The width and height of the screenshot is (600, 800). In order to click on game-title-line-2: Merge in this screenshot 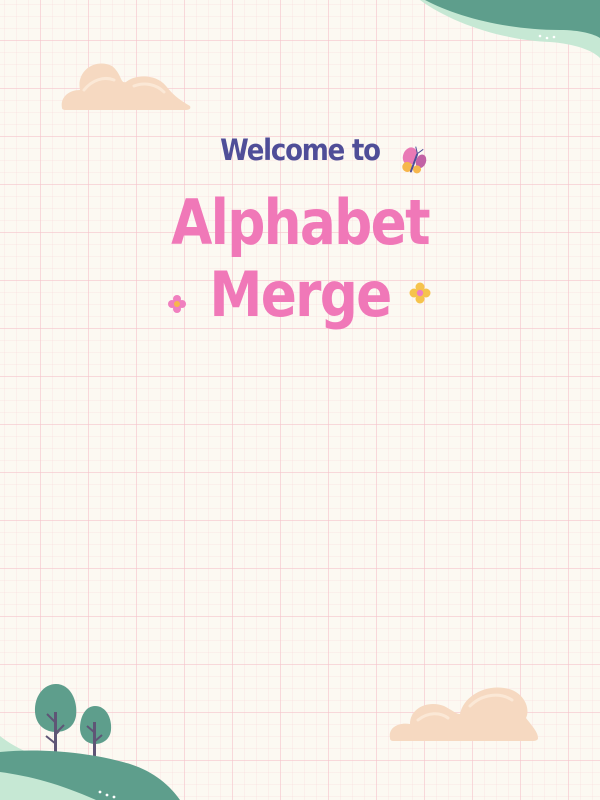, I will do `click(300, 294)`.